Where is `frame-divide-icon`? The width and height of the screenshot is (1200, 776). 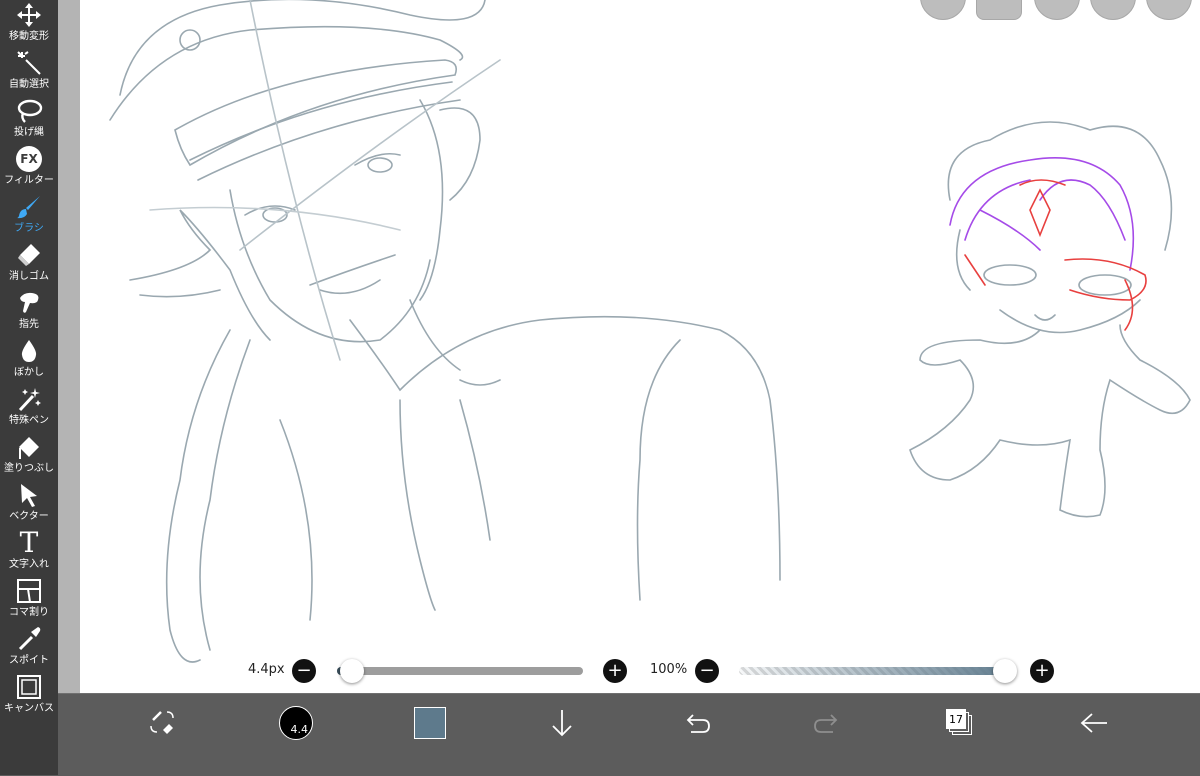
frame-divide-icon is located at coordinates (29, 591).